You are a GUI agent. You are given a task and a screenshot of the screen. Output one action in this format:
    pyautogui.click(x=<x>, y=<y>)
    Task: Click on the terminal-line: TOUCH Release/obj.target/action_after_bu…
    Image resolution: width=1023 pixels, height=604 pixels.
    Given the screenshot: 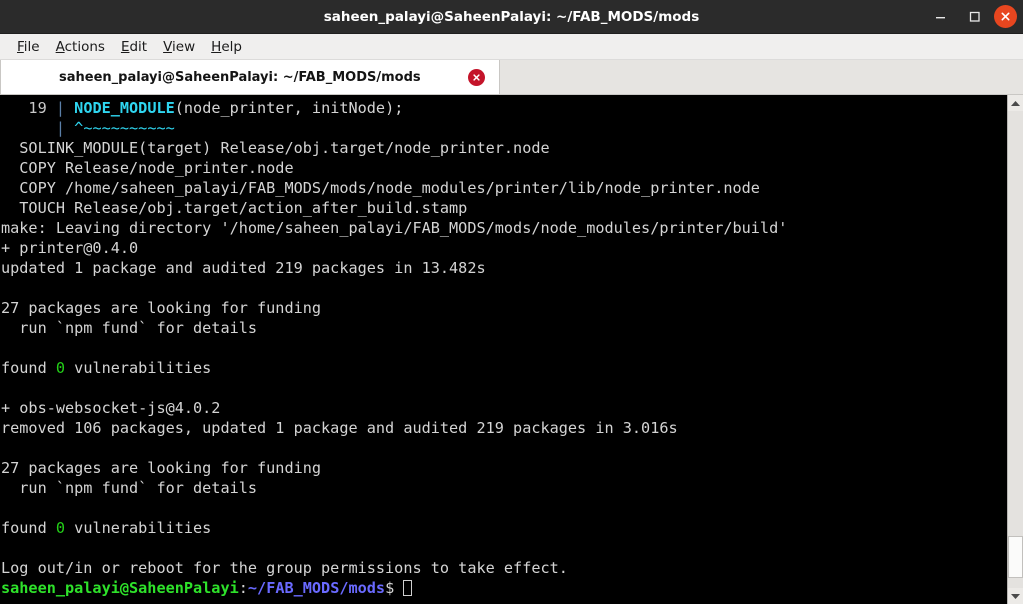 What is the action you would take?
    pyautogui.click(x=504, y=208)
    